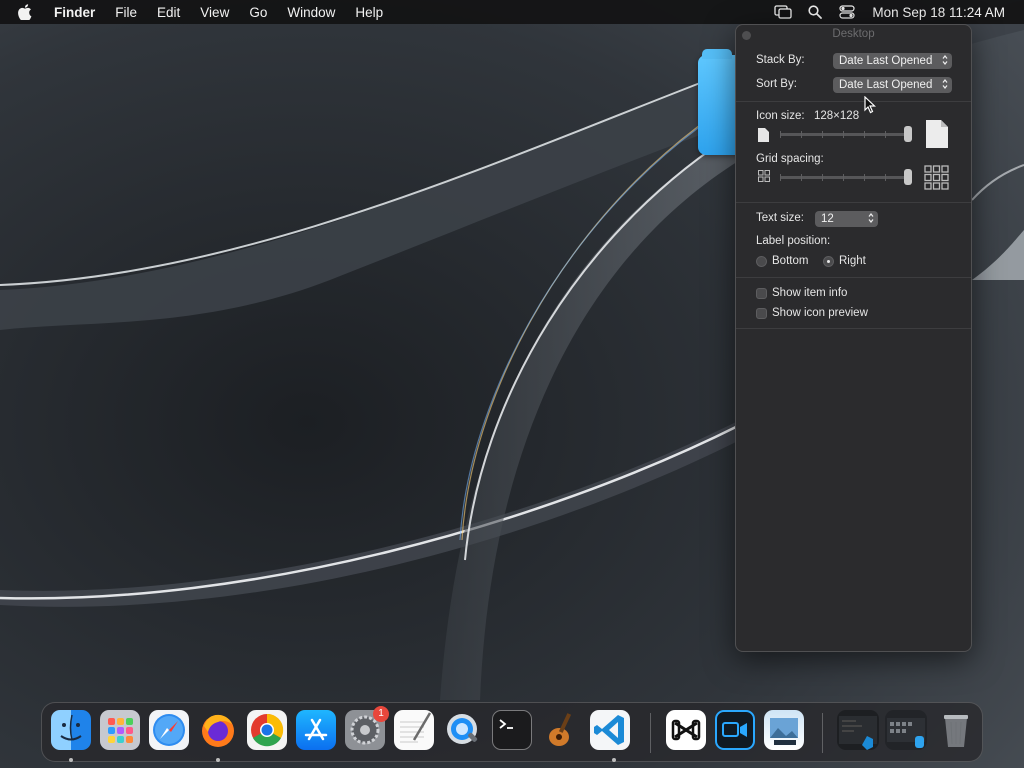 Image resolution: width=1024 pixels, height=768 pixels. What do you see at coordinates (776, 84) in the screenshot?
I see `sort-by-label: Sort By:` at bounding box center [776, 84].